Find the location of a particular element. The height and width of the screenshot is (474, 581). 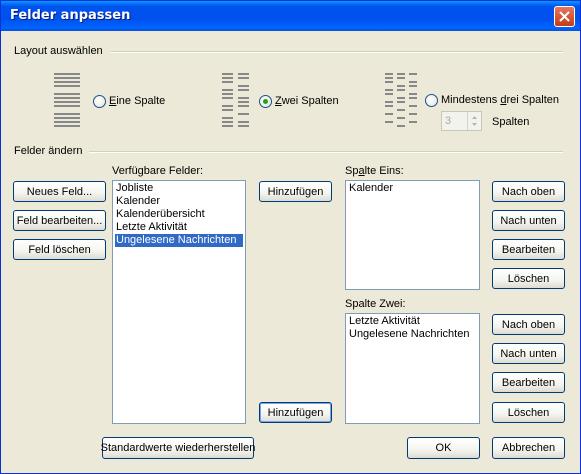

column-count-value: 3 is located at coordinates (448, 121).